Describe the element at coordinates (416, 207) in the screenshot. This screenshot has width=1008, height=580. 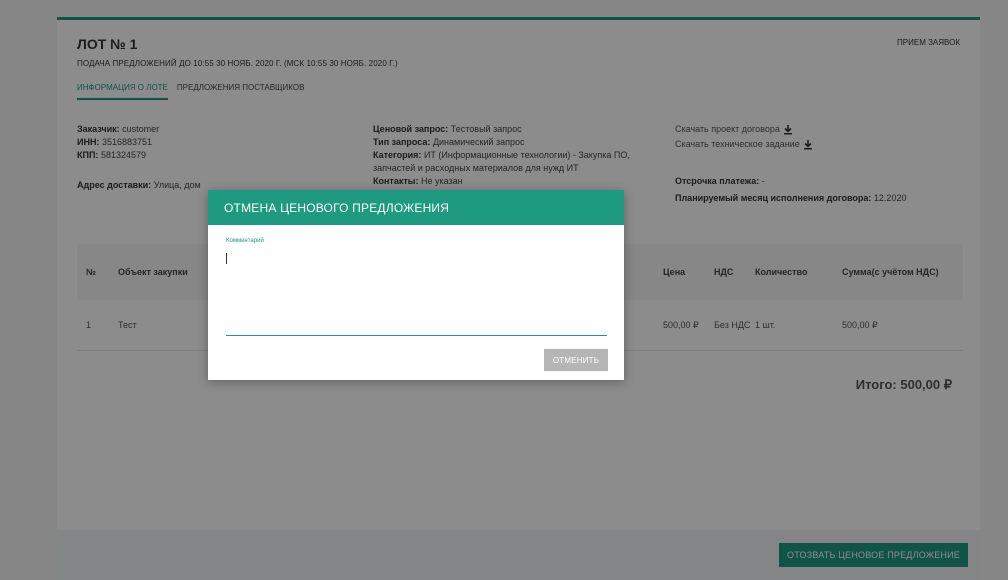
I see `dialog-title: Отмена ценового предложения` at that location.